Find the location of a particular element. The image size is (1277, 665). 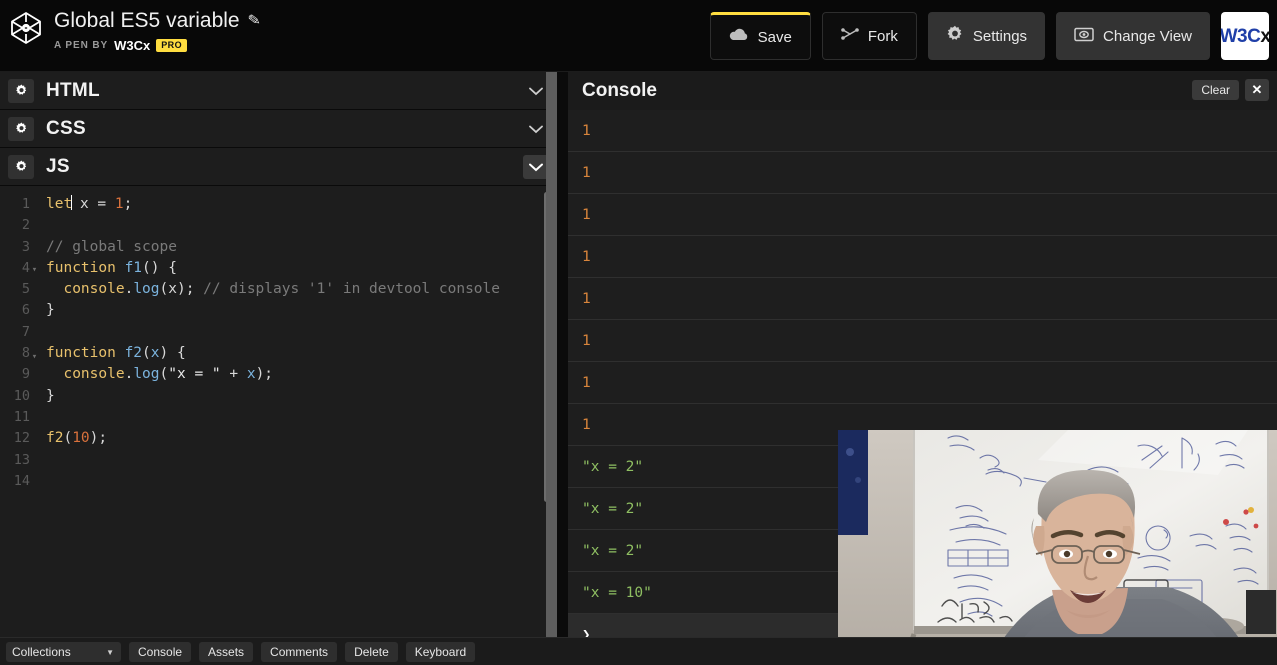

editor-panel-css: CSS is located at coordinates (278, 129).